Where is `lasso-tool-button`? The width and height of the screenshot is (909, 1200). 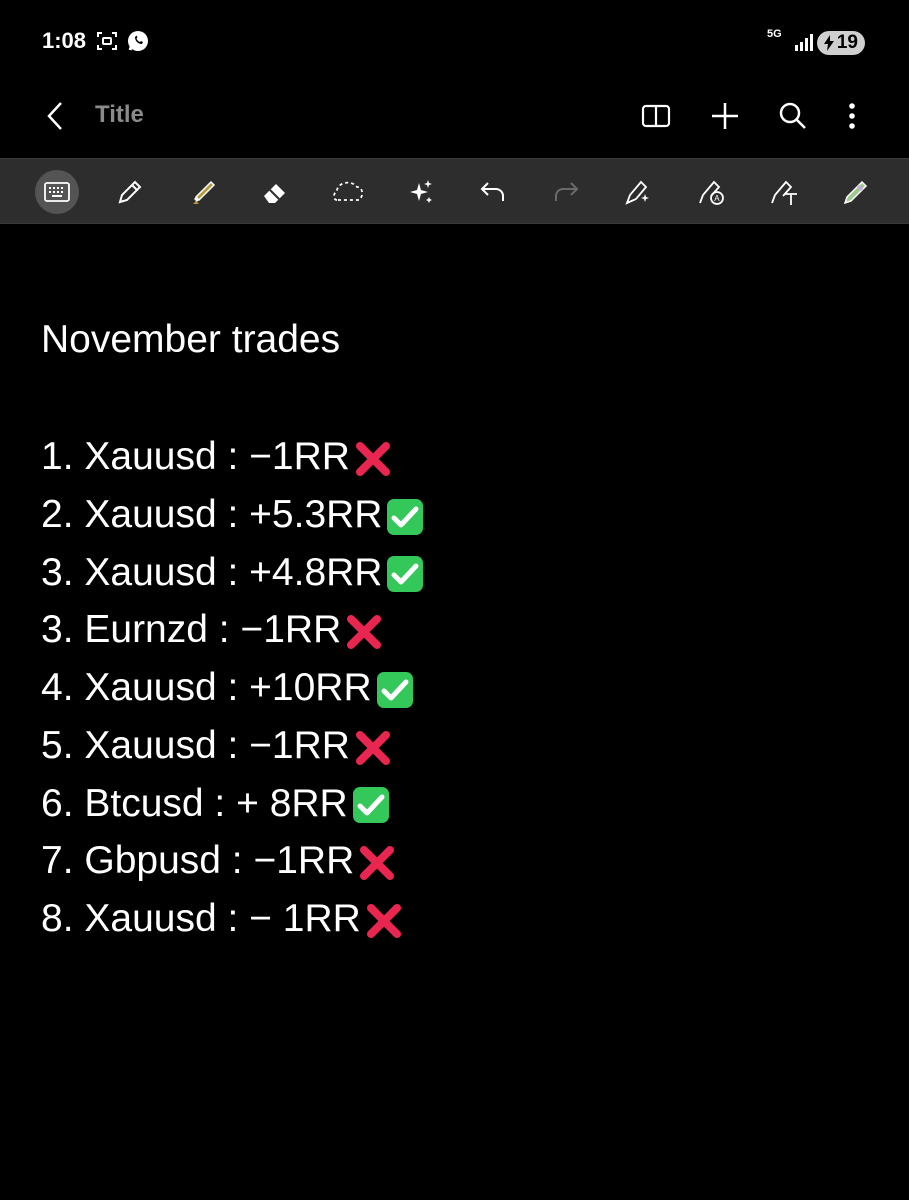
lasso-tool-button is located at coordinates (348, 192).